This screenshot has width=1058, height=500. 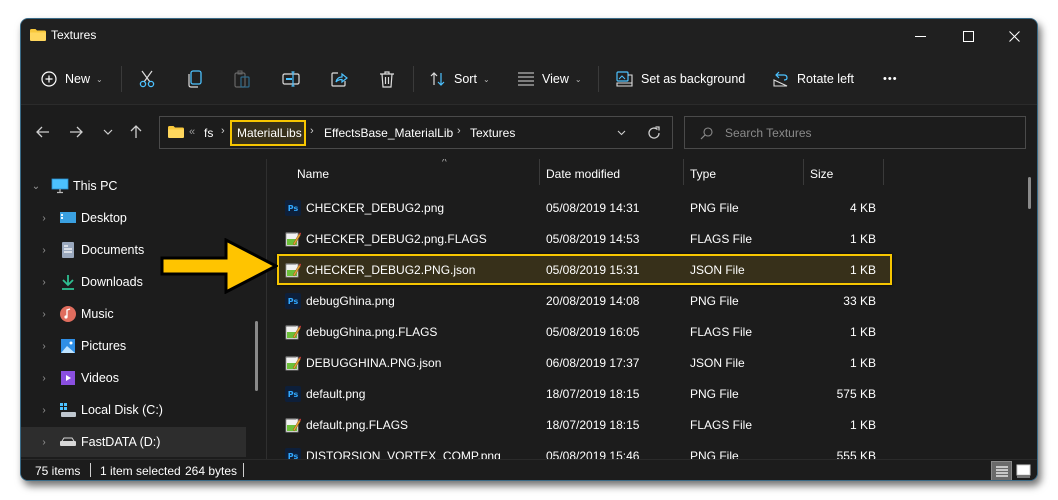 What do you see at coordinates (147, 79) in the screenshot?
I see `cut-button` at bounding box center [147, 79].